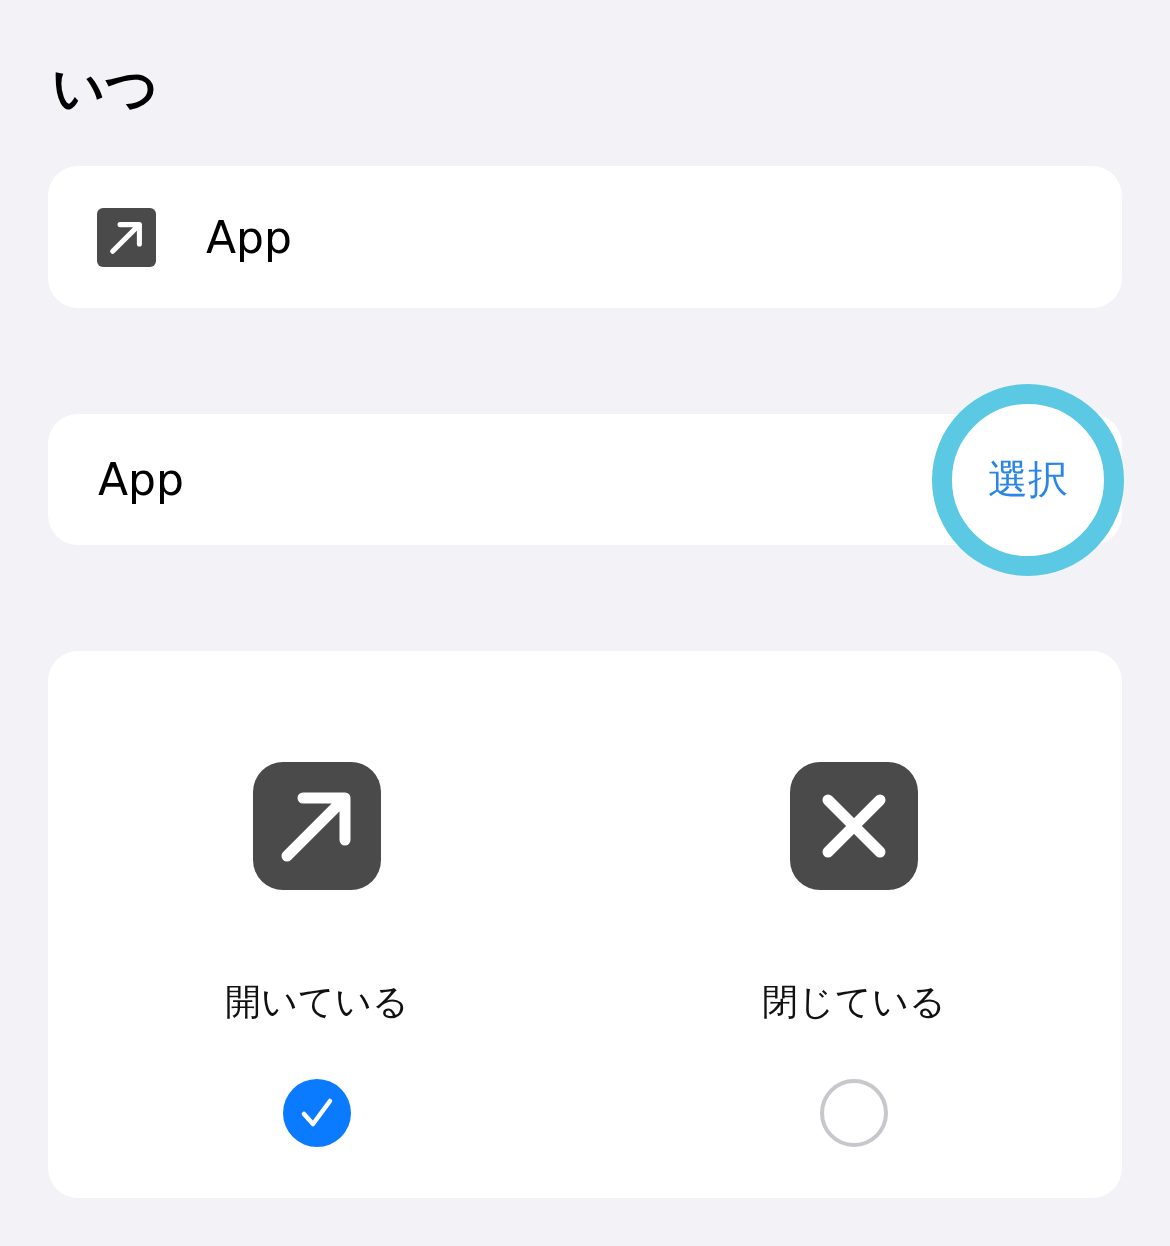 The image size is (1170, 1246). What do you see at coordinates (853, 826) in the screenshot?
I see `close-icon` at bounding box center [853, 826].